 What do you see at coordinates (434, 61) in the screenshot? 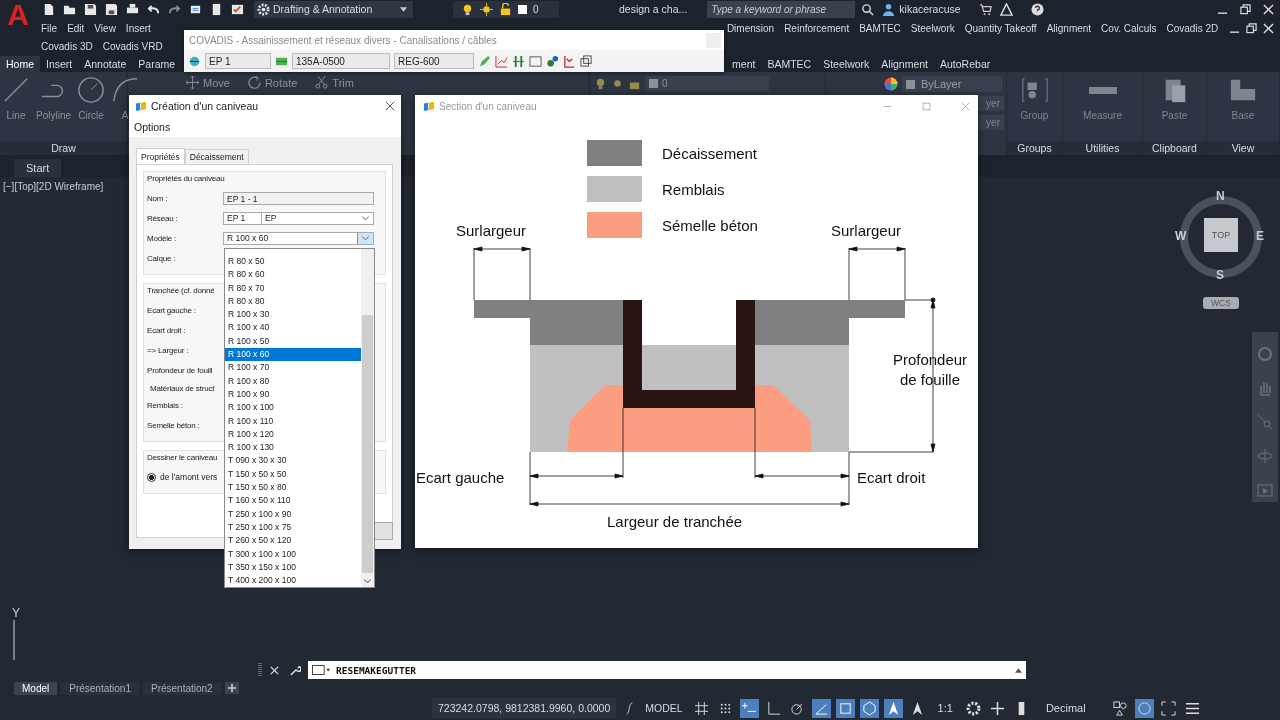
I see `manhole-dropdown: REG-600` at bounding box center [434, 61].